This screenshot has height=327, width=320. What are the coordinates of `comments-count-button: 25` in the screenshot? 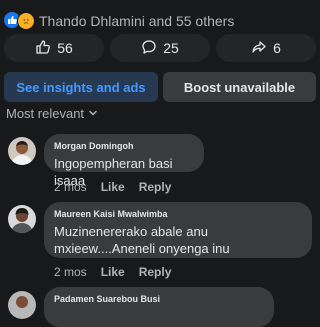 It's located at (160, 48).